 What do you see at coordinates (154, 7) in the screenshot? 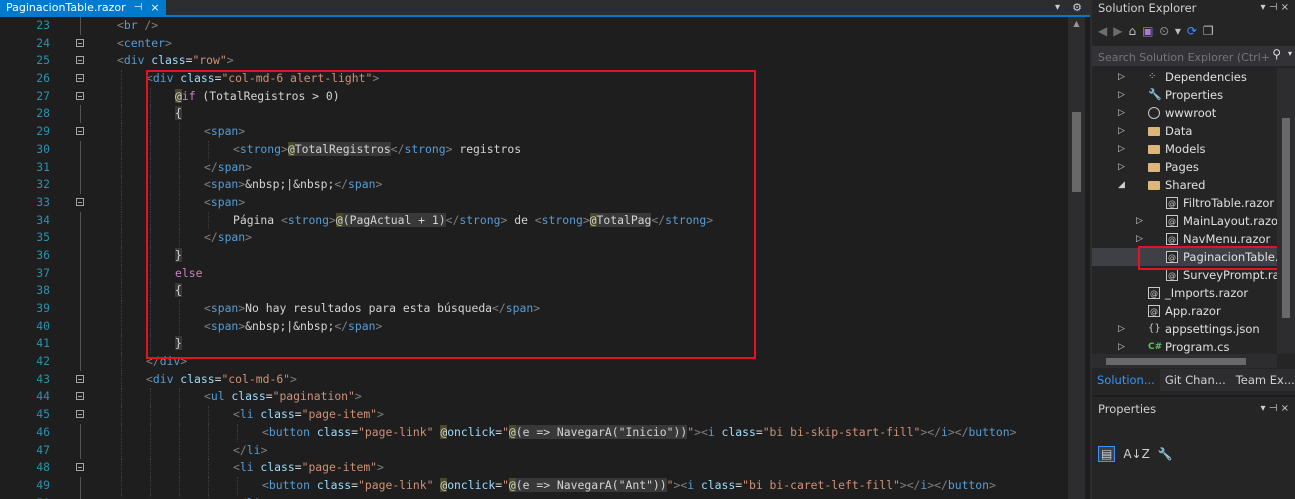
I see `close-icon: ×` at bounding box center [154, 7].